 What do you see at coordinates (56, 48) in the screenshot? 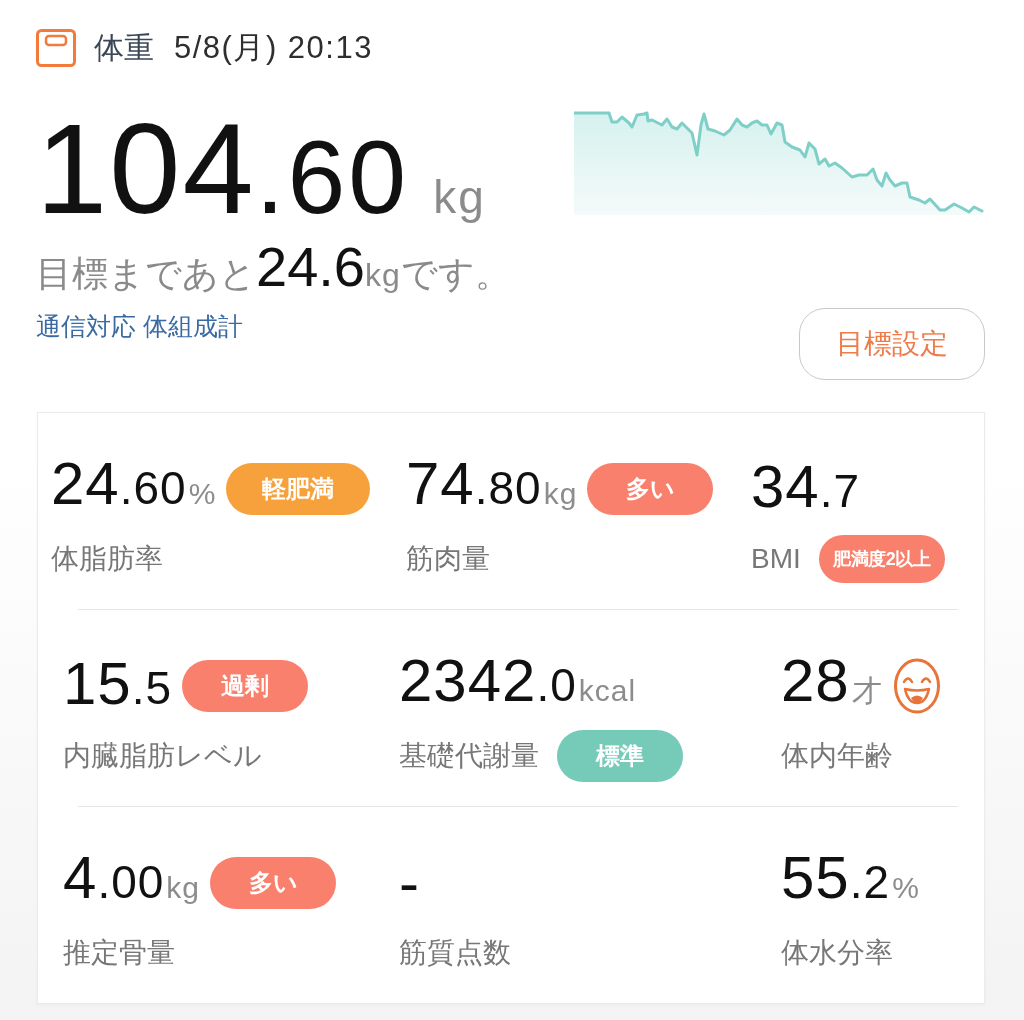
I see `scale-icon` at bounding box center [56, 48].